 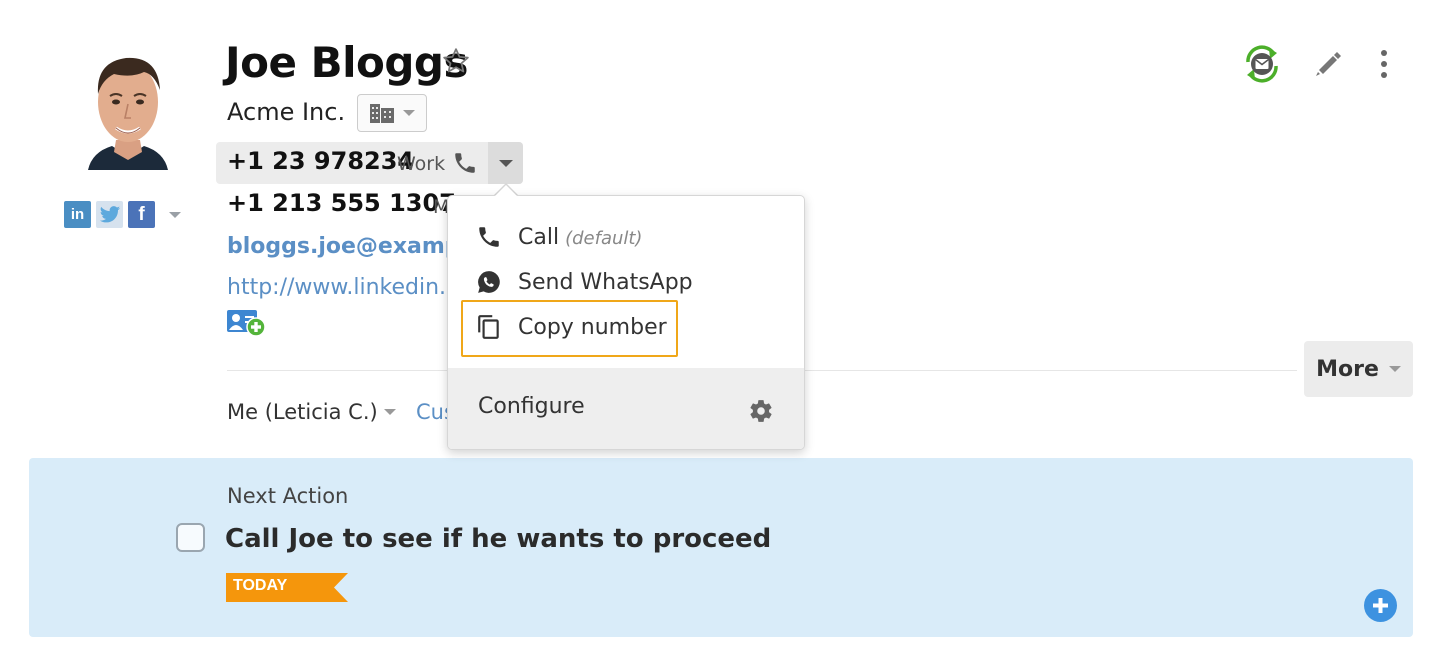 I want to click on more-button: More, so click(x=1358, y=369).